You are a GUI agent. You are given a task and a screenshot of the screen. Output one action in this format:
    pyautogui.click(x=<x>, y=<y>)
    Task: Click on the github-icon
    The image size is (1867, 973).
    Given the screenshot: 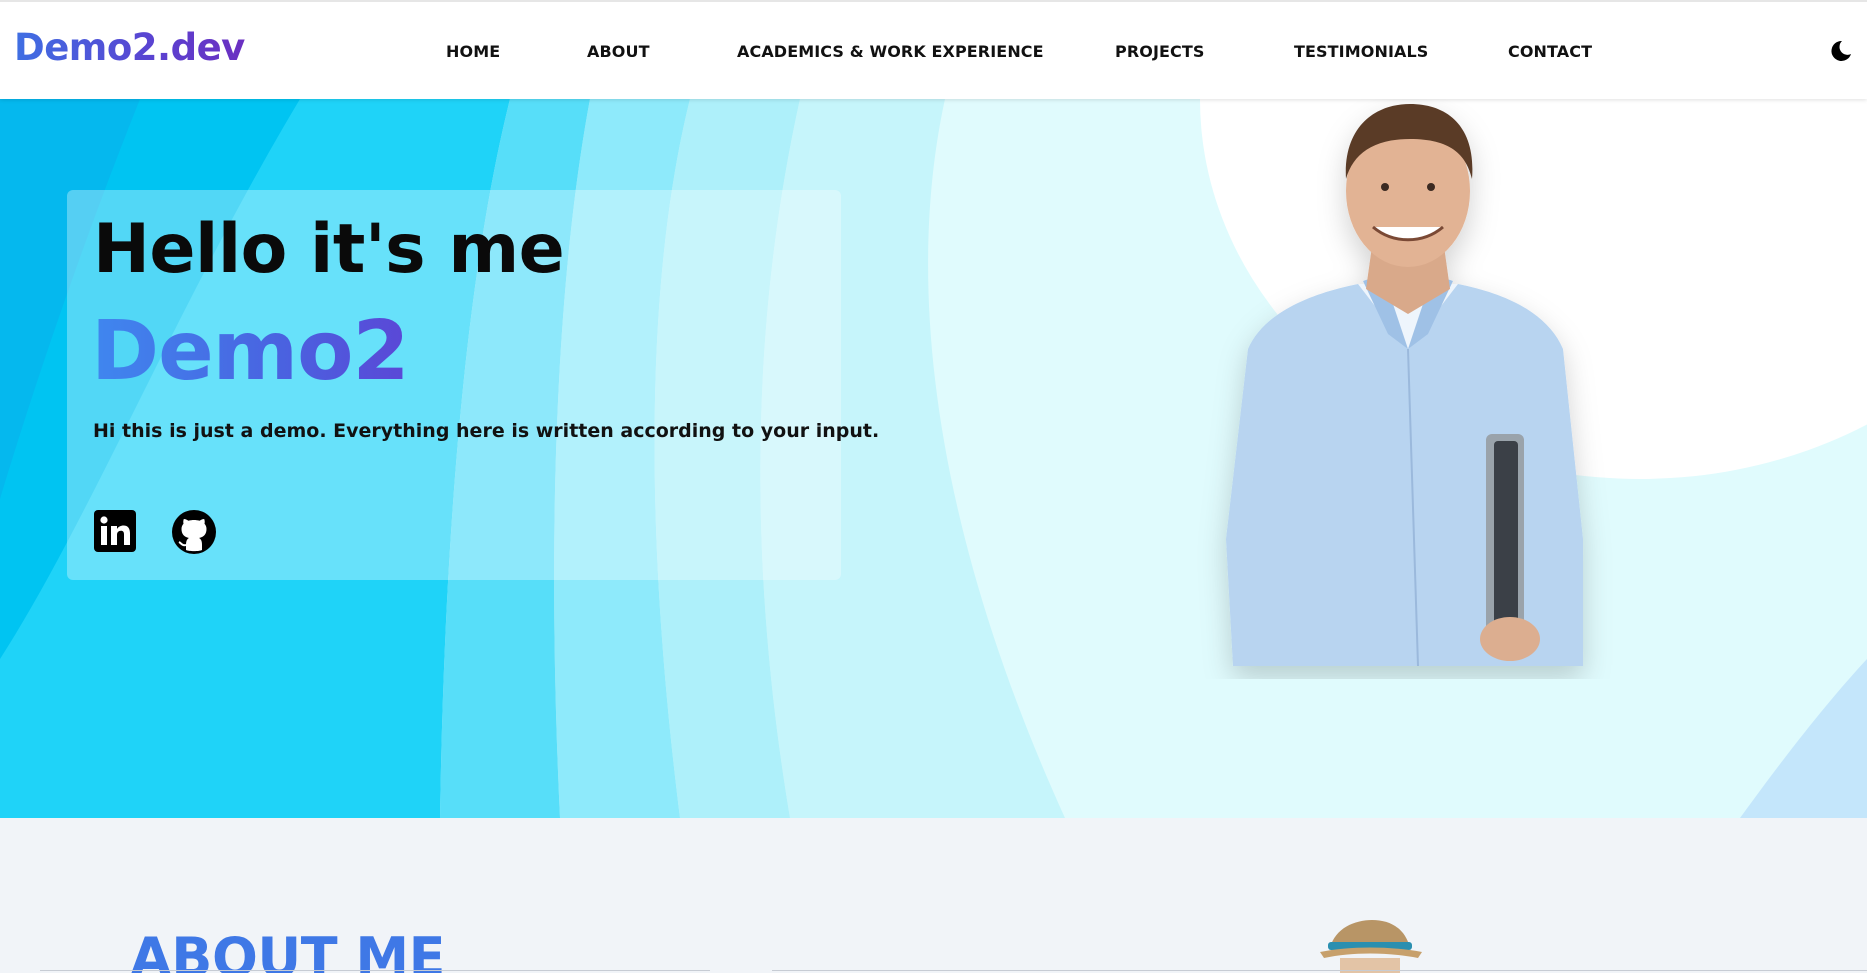 What is the action you would take?
    pyautogui.click(x=194, y=532)
    